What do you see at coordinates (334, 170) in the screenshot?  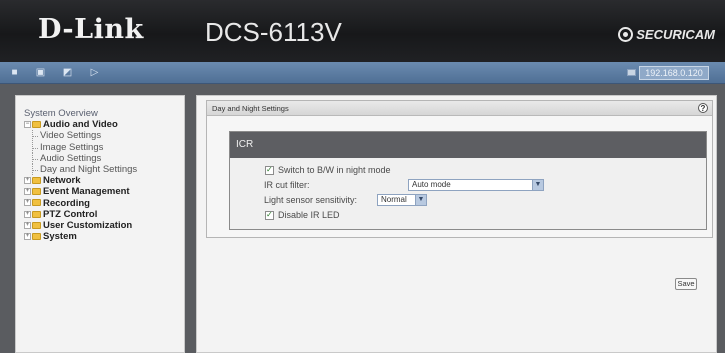 I see `switch-bw-label: Switch to B/W in night mode` at bounding box center [334, 170].